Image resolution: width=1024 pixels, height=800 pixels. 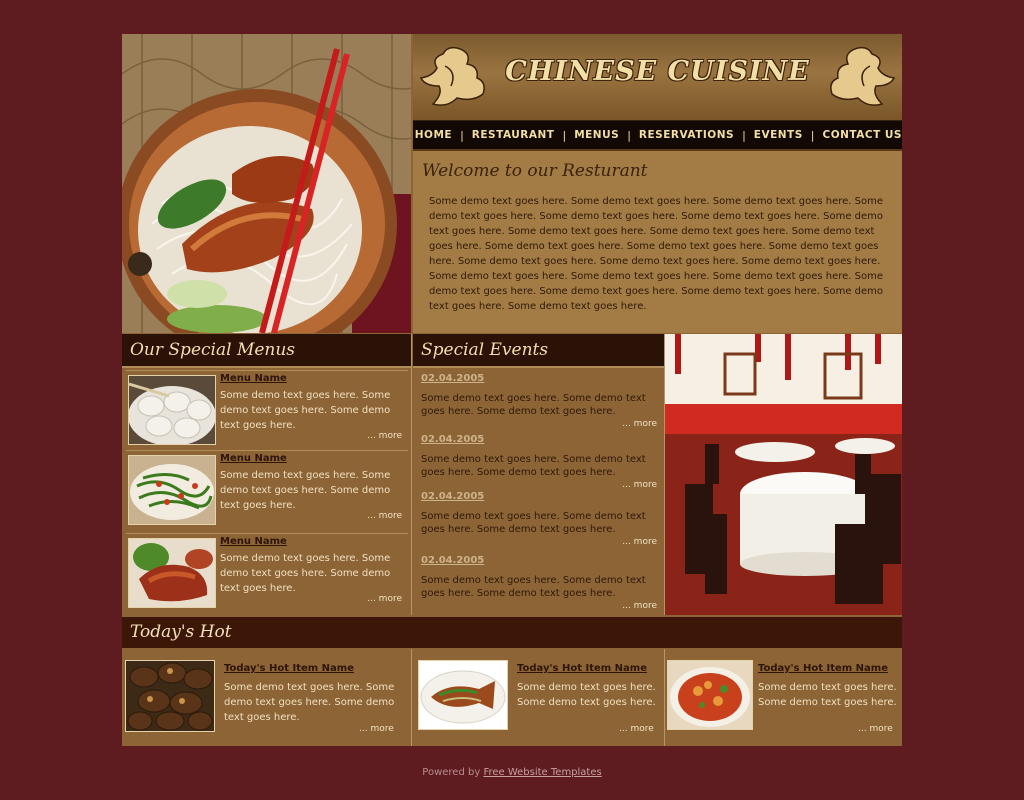 What do you see at coordinates (596, 135) in the screenshot?
I see `nav-menus: MENUS` at bounding box center [596, 135].